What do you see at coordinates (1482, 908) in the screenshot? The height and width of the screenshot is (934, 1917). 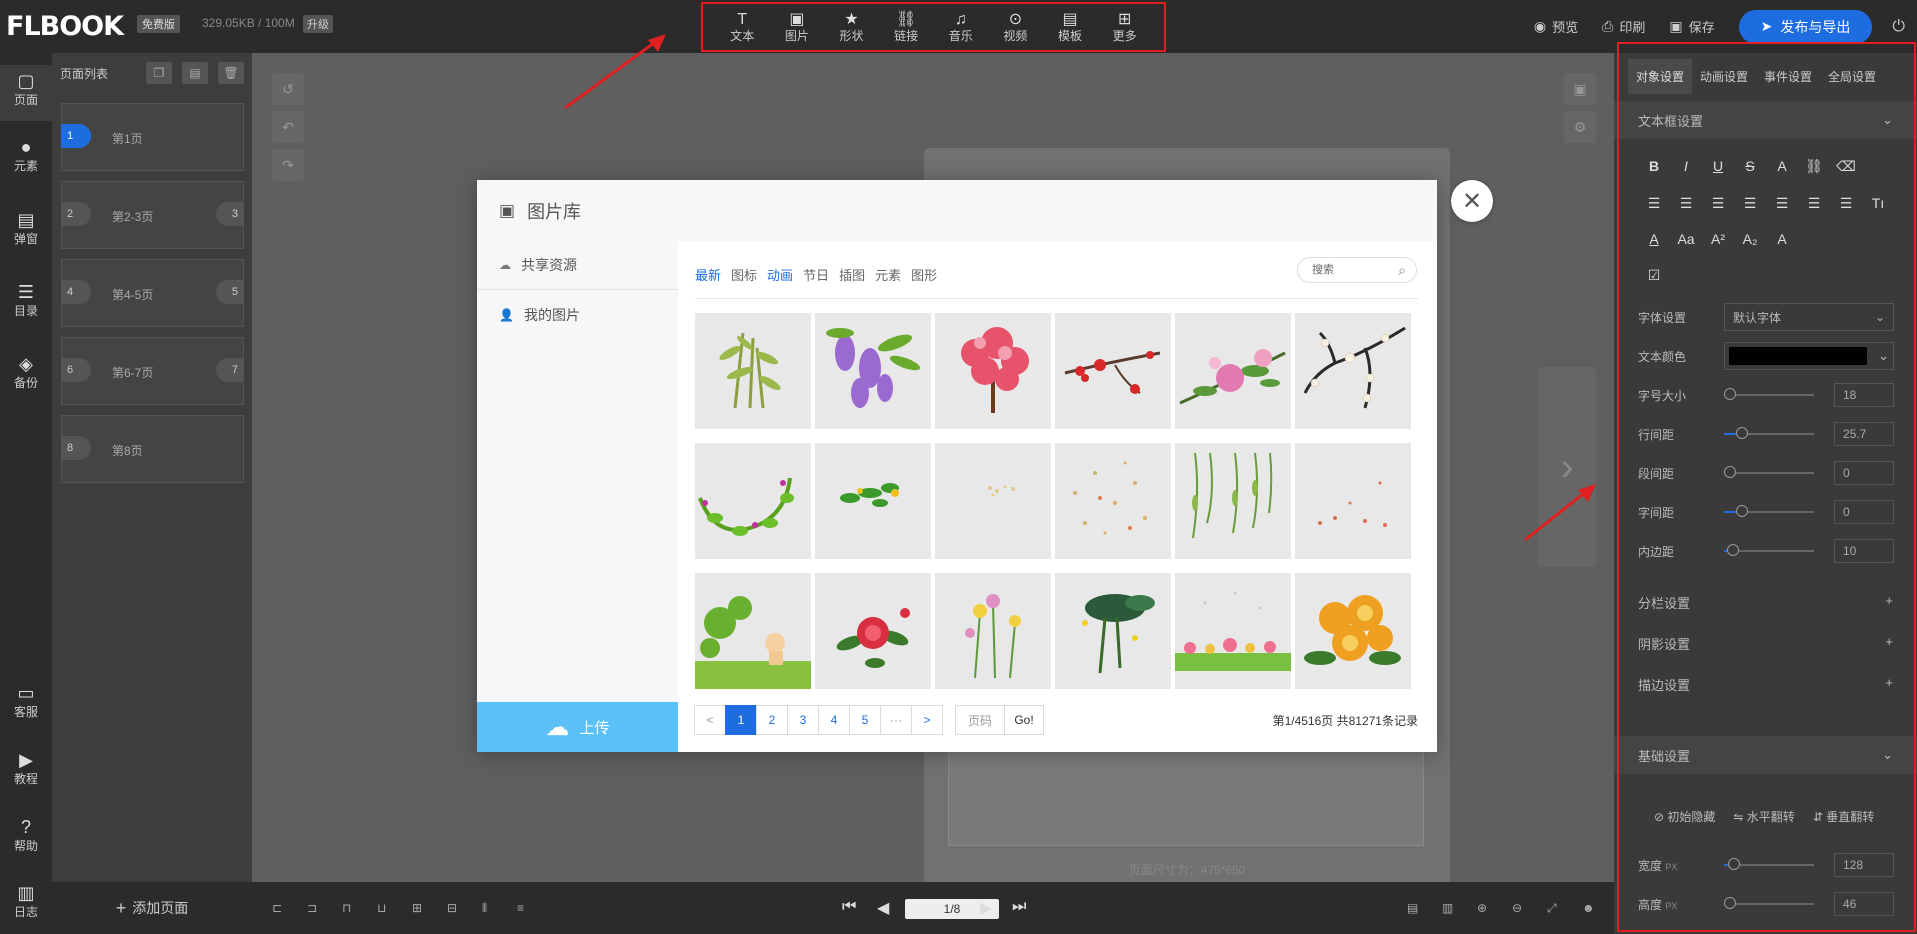 I see `zoom-in-icon: ⊕` at bounding box center [1482, 908].